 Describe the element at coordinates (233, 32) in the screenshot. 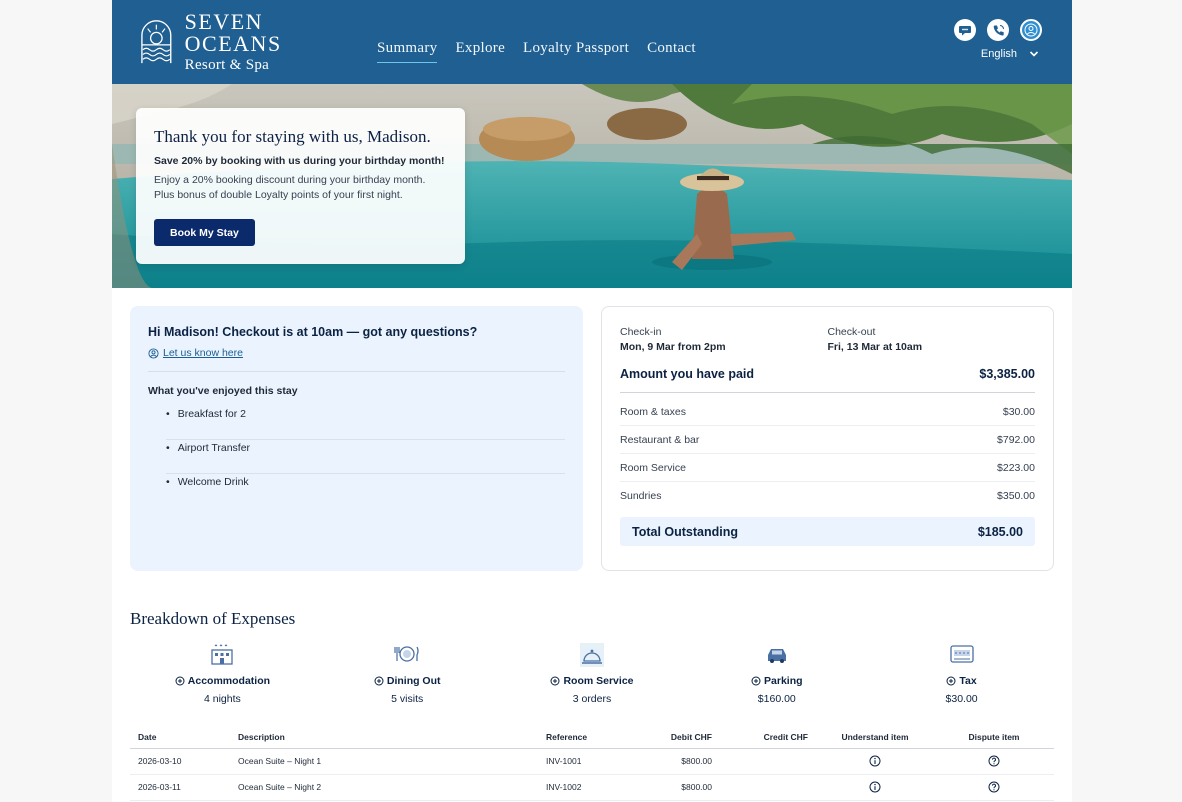

I see `brand-name: SEVEN OCEANS` at that location.